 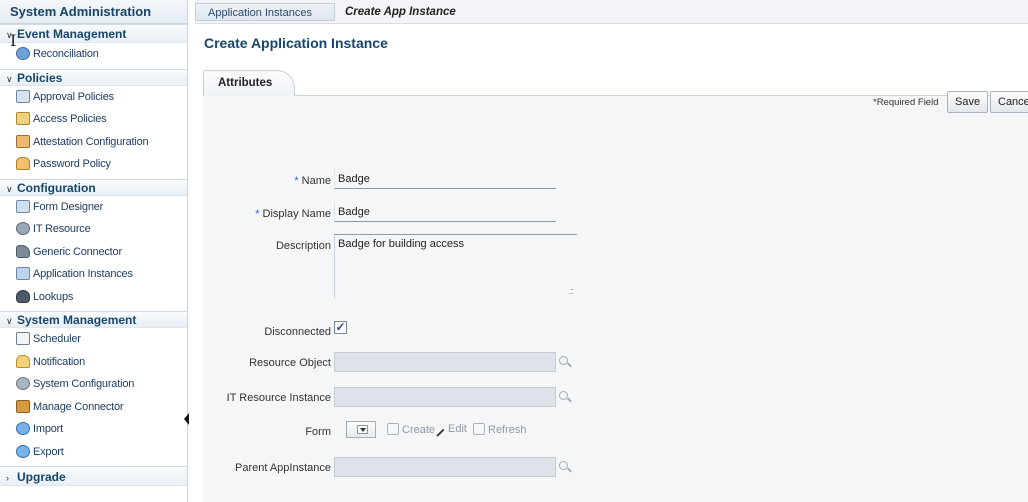 What do you see at coordinates (7, 478) in the screenshot?
I see `chevron-right-icon: ›` at bounding box center [7, 478].